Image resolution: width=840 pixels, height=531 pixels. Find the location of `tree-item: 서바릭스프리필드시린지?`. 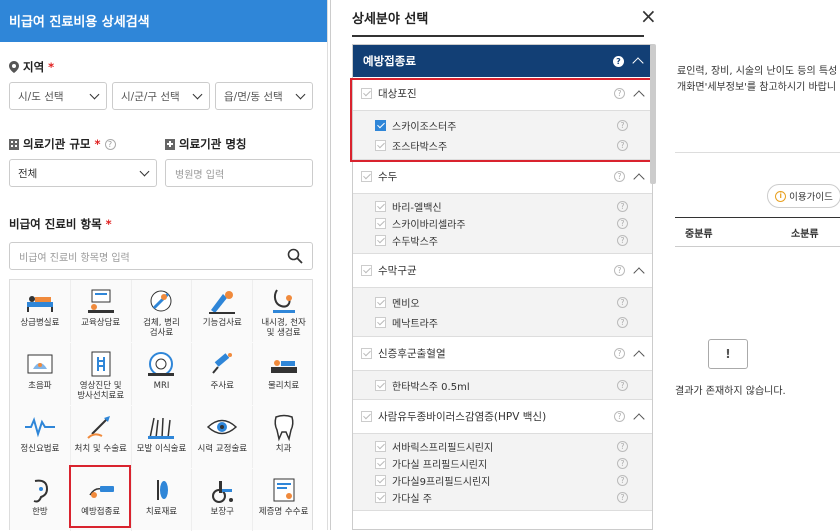

tree-item: 서바릭스프리필드시린지? is located at coordinates (502, 446).